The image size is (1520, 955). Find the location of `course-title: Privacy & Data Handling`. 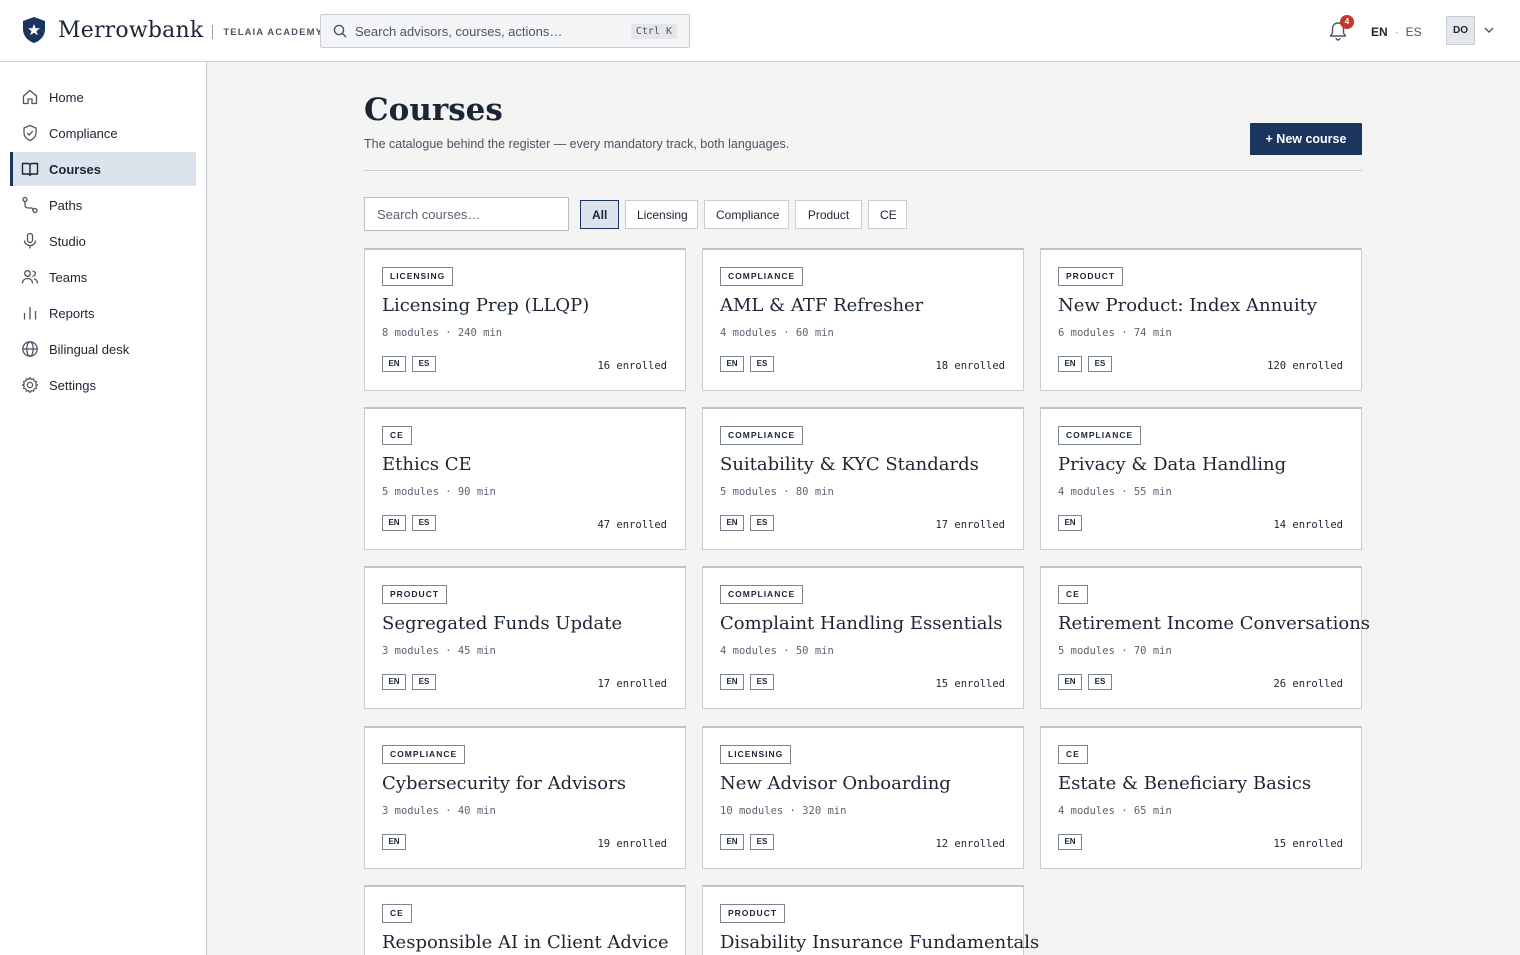

course-title: Privacy & Data Handling is located at coordinates (1172, 464).